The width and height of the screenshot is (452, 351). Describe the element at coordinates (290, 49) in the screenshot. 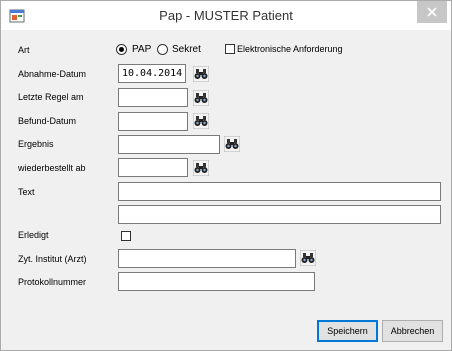

I see `electronic-request-label: Elektronische Anforderung` at that location.